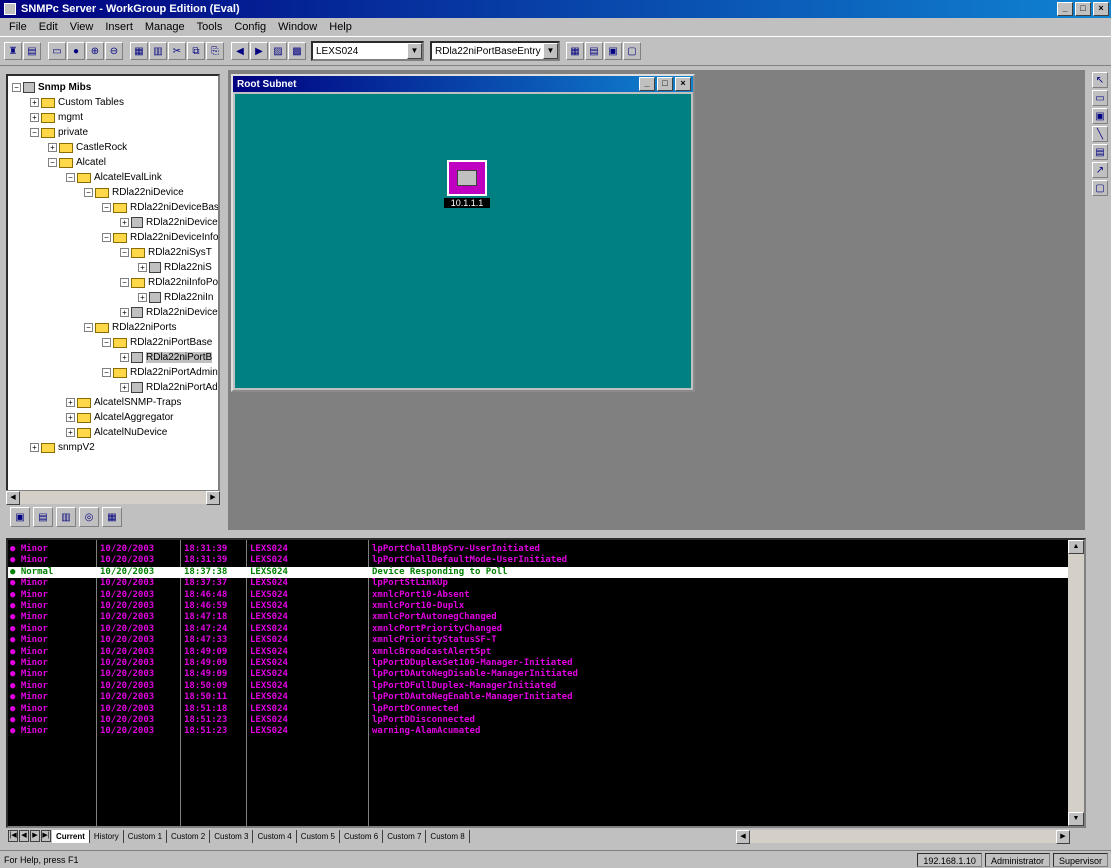 This screenshot has height=868, width=1111. Describe the element at coordinates (32, 51) in the screenshot. I see `map-icon: ▤` at that location.